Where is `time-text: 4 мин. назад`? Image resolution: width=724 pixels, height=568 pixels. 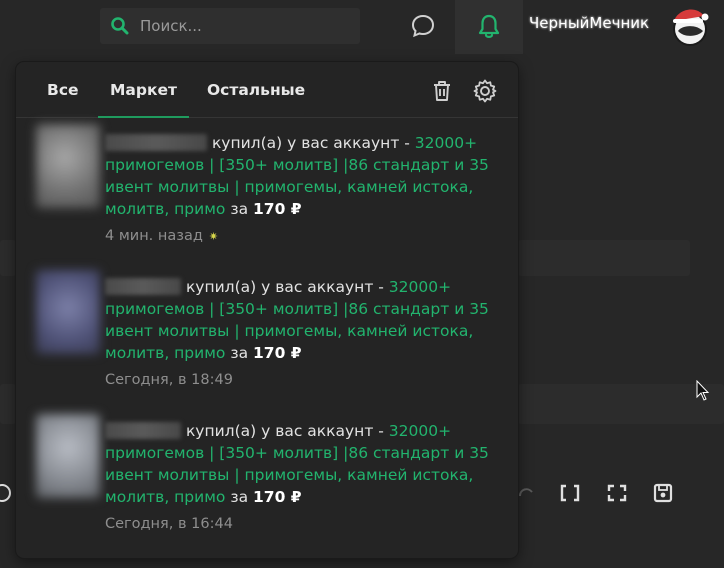 time-text: 4 мин. назад is located at coordinates (154, 236).